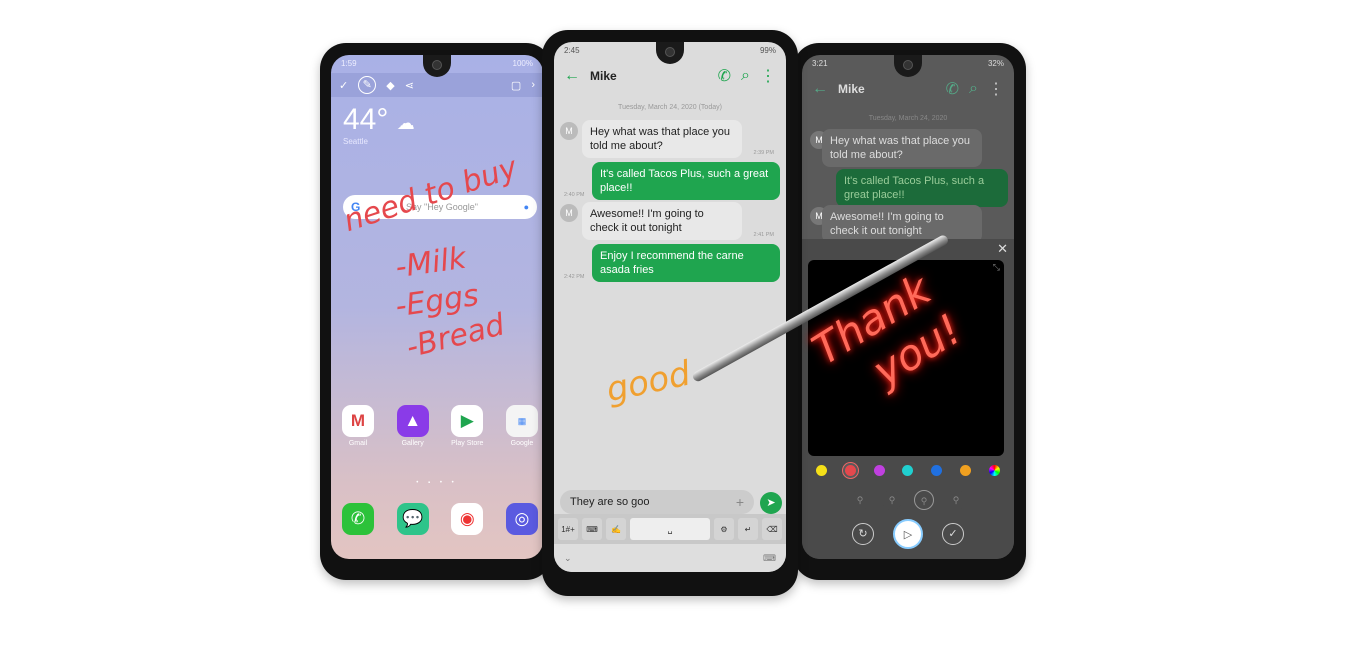 Image resolution: width=1367 pixels, height=664 pixels. I want to click on note-line: need to buy, so click(430, 195).